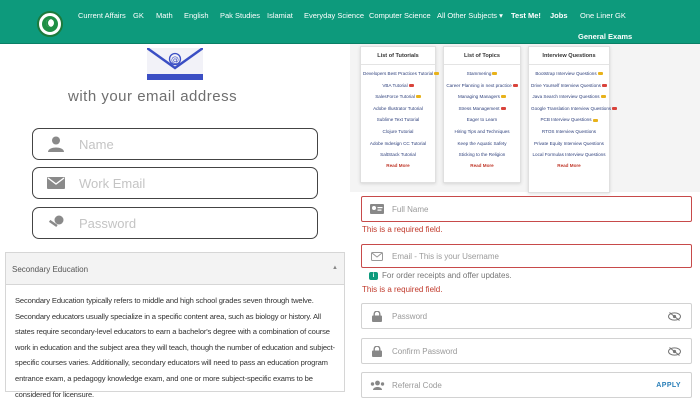  Describe the element at coordinates (479, 85) in the screenshot. I see `tutorial-link-label: Career Planning in next practice` at that location.